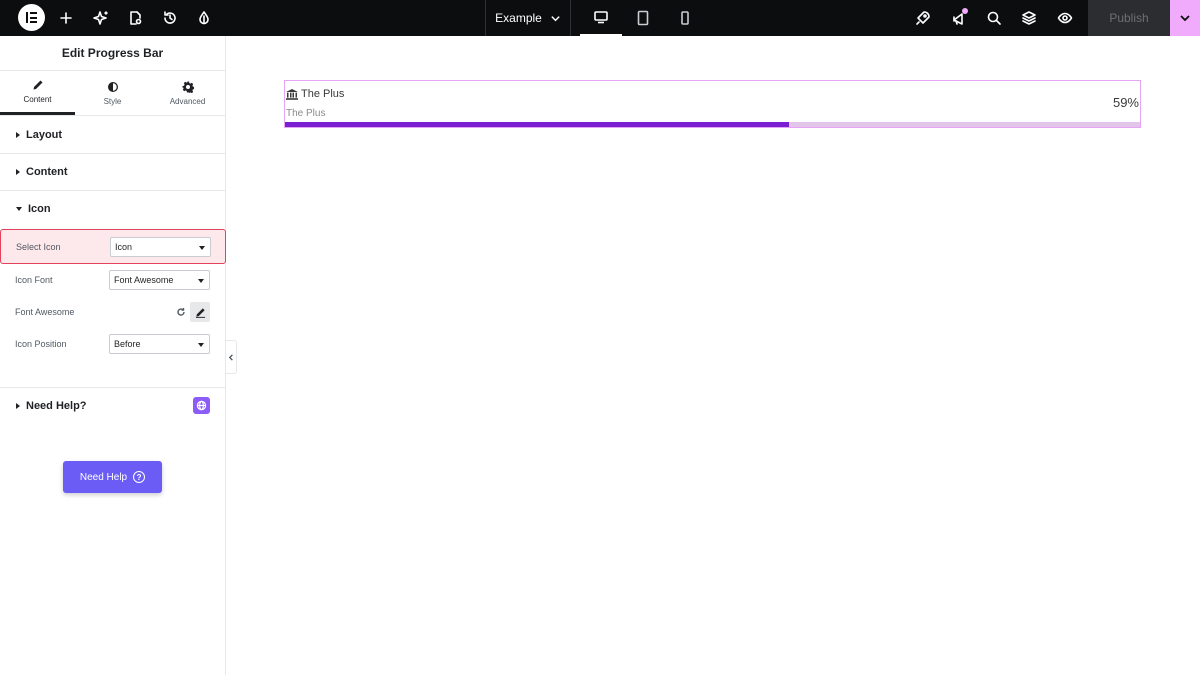 The width and height of the screenshot is (1200, 675). I want to click on need-help-button: Need Help ?, so click(112, 477).